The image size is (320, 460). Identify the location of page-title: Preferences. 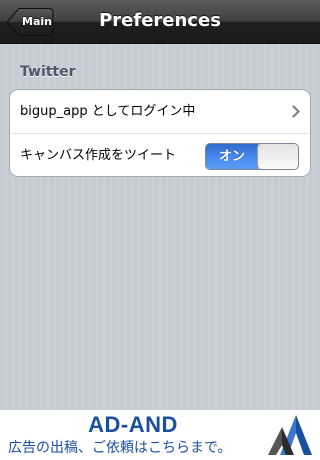
(160, 20).